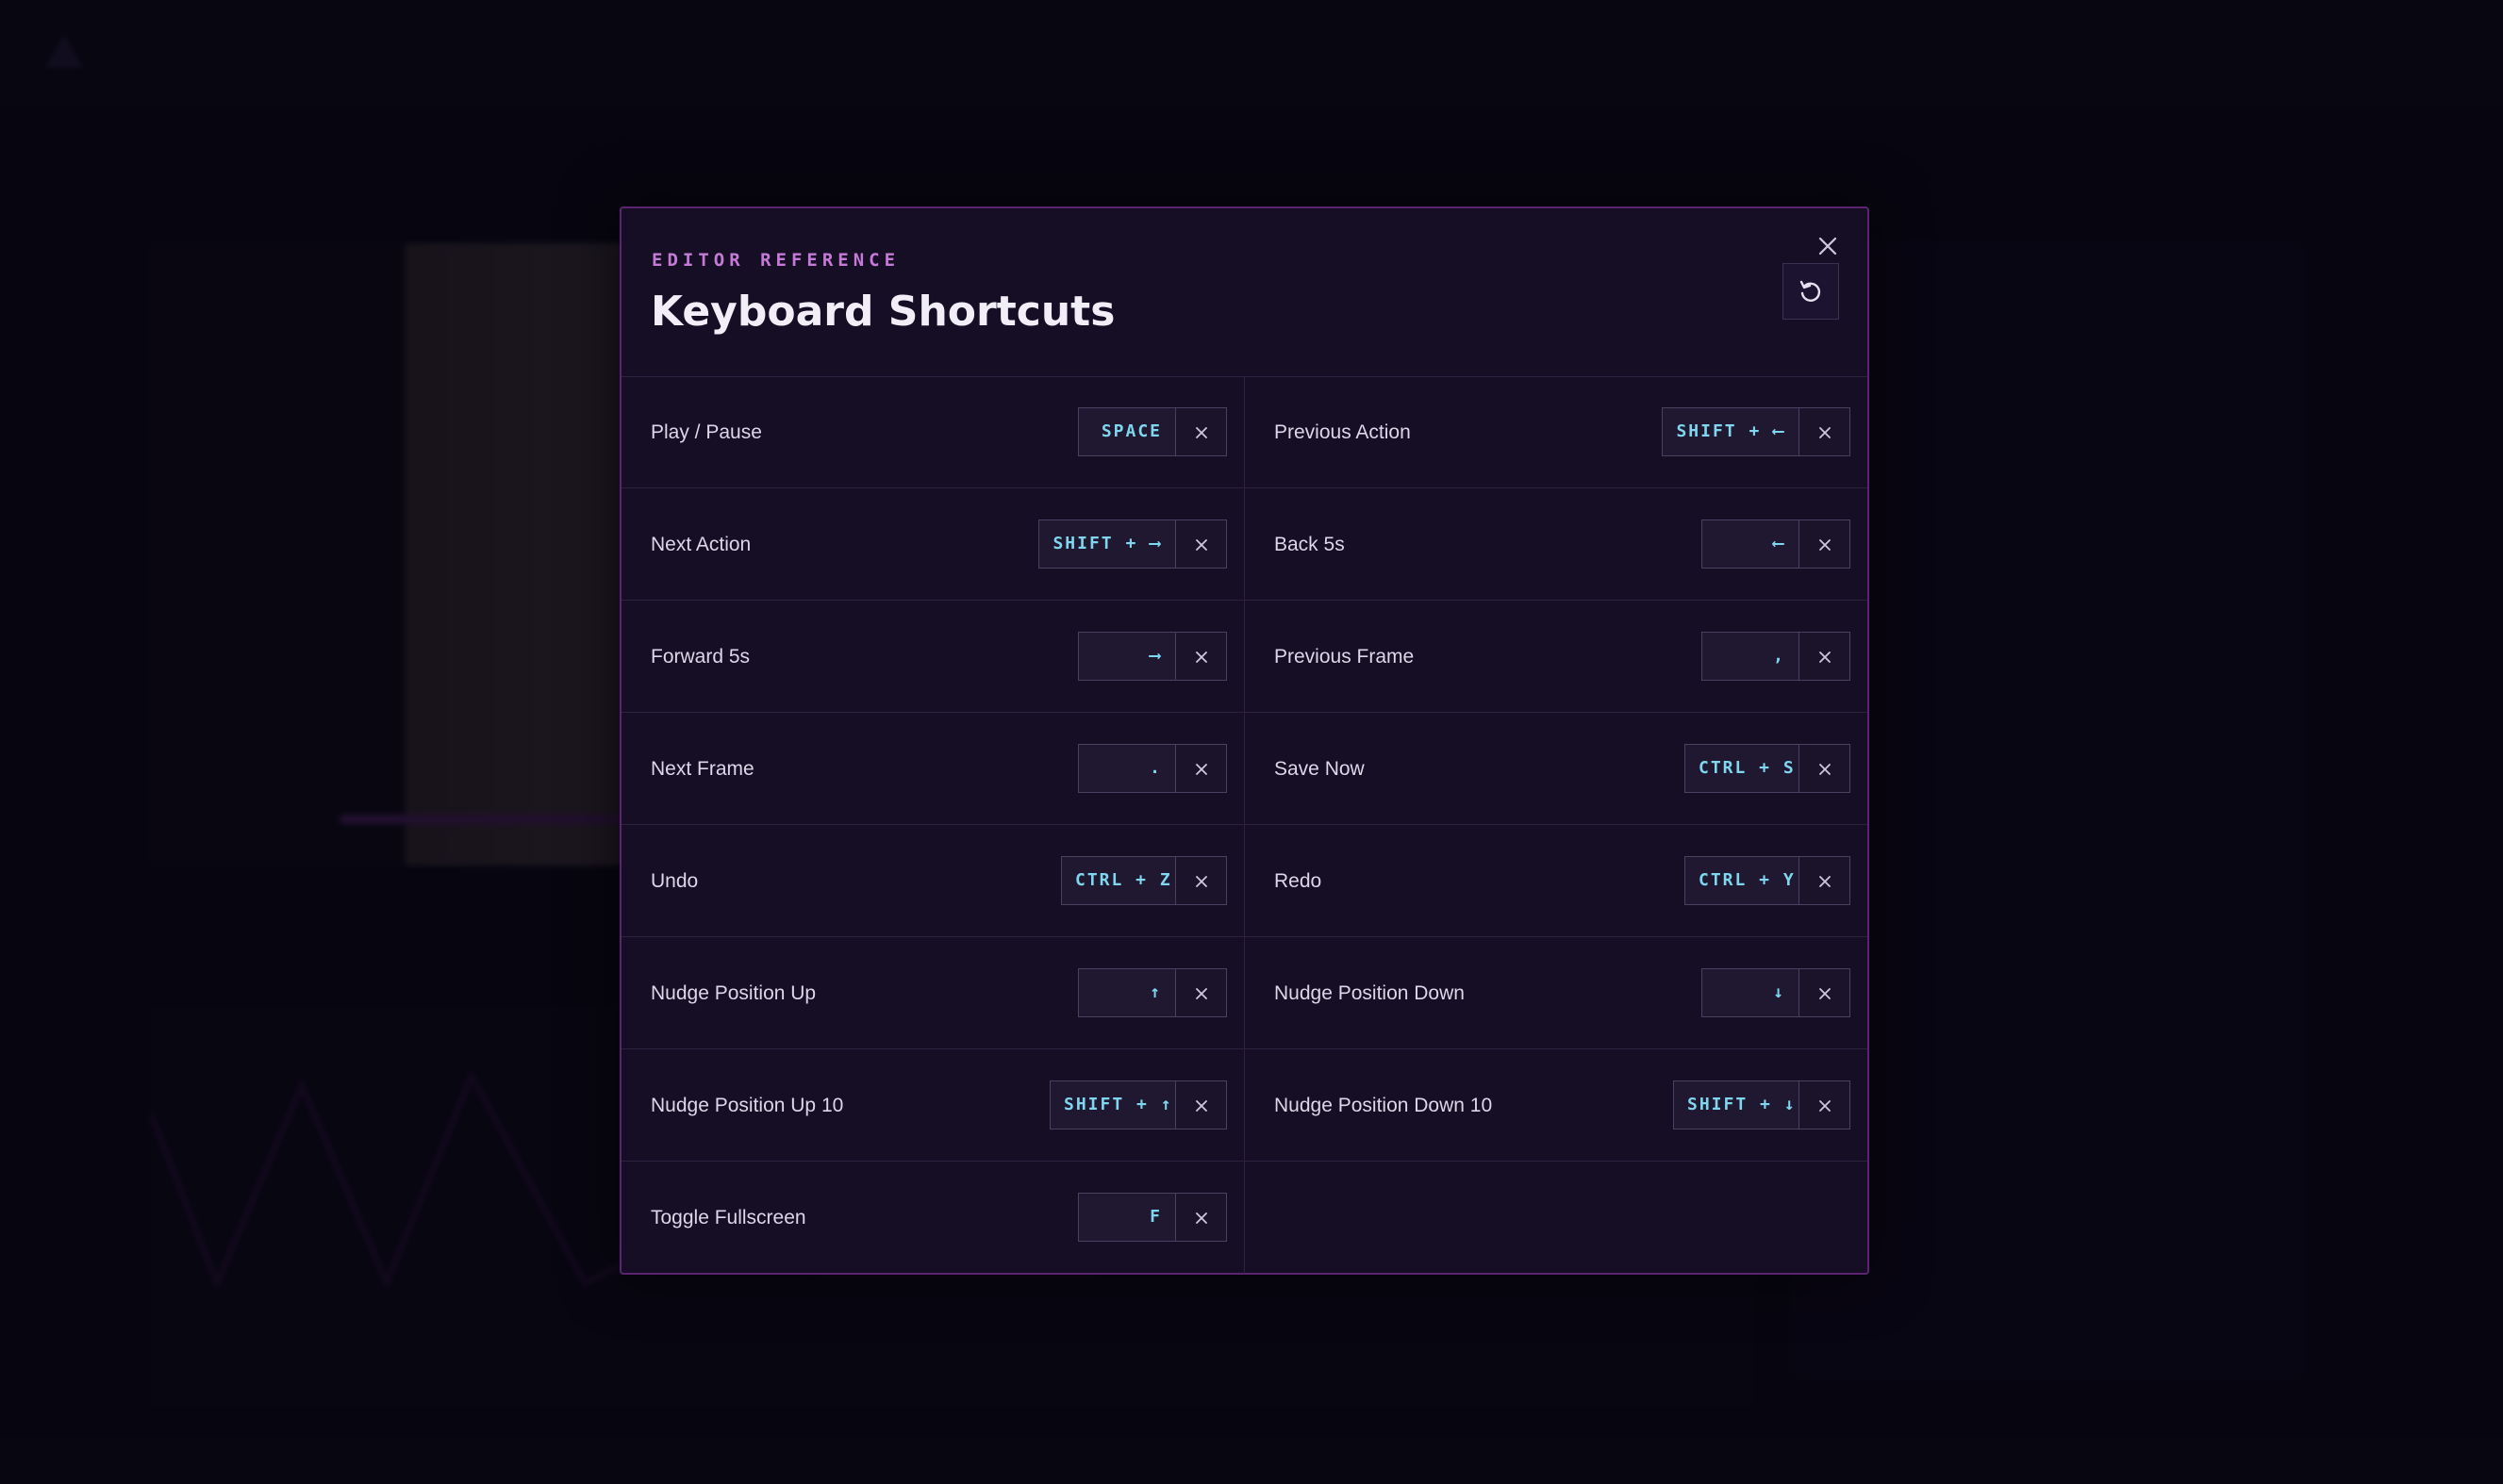  I want to click on shortcut-key-field: F, so click(1127, 1217).